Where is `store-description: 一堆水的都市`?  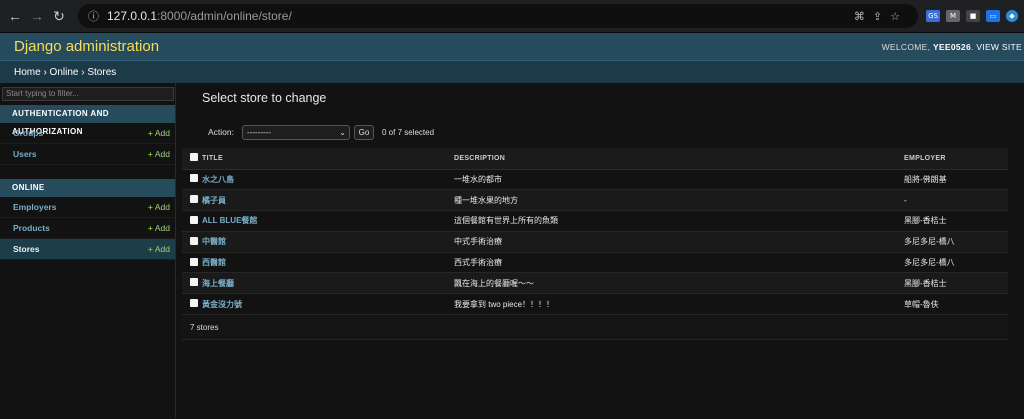
store-description: 一堆水的都市 is located at coordinates (679, 180).